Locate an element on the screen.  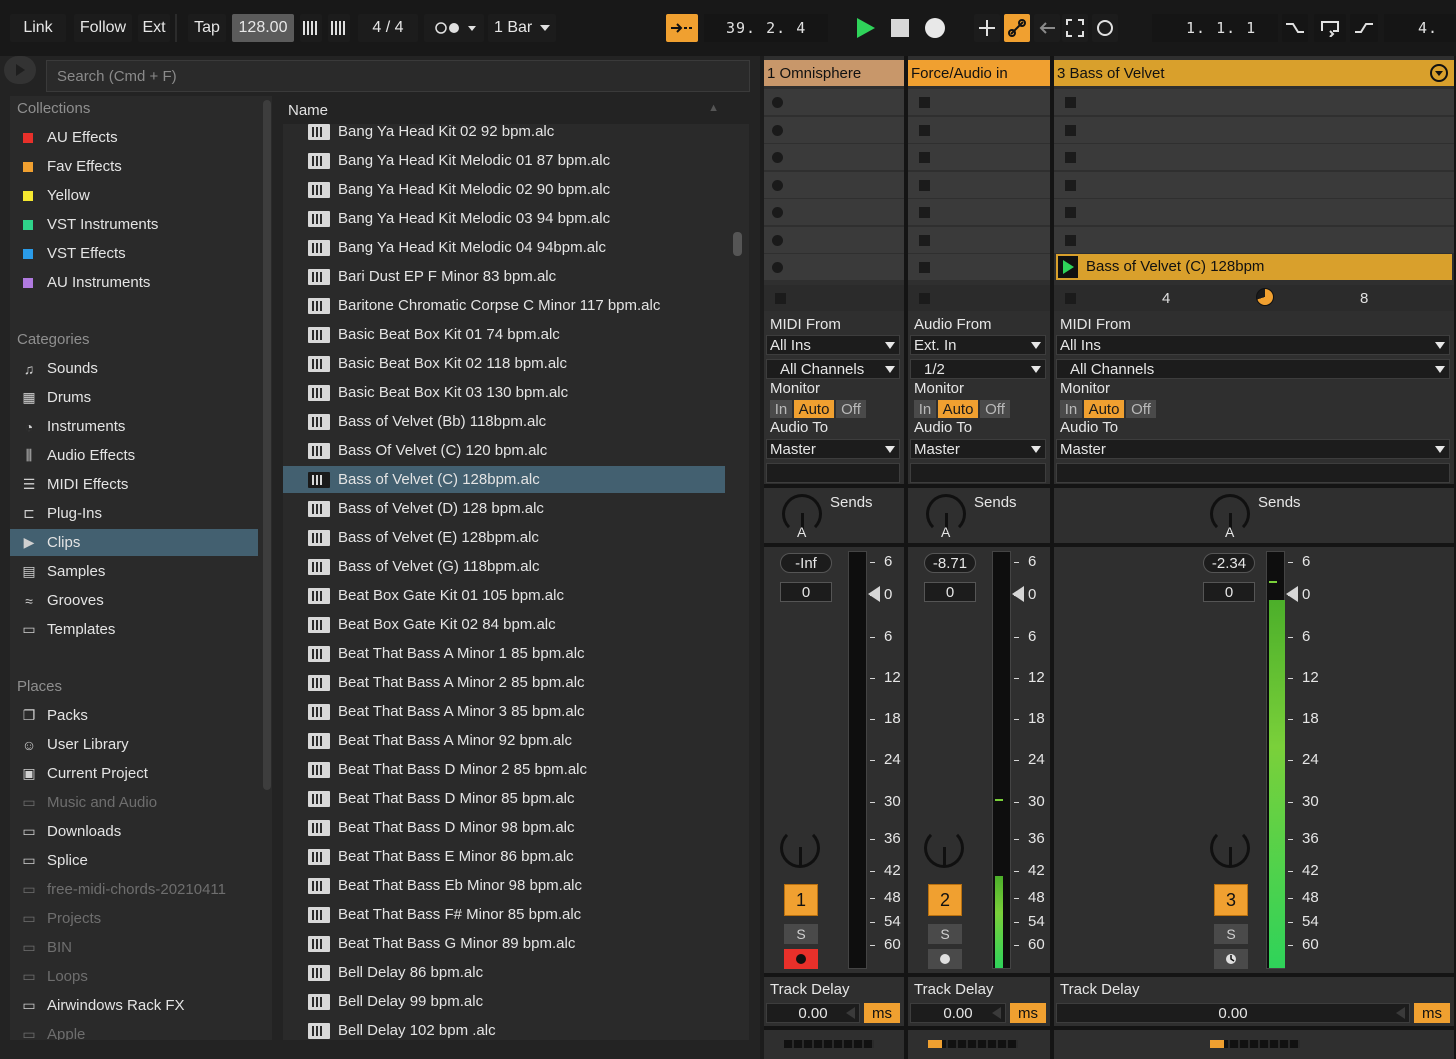
file-row: Bass of Velvet (D) 128 bpm.alc is located at coordinates (504, 508).